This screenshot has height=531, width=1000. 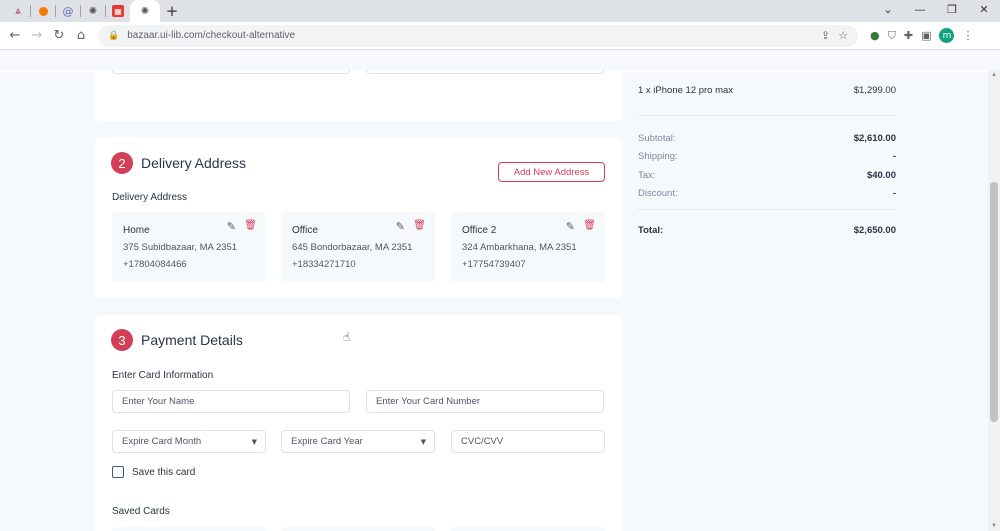 I want to click on address-title: Office 2, so click(x=479, y=230).